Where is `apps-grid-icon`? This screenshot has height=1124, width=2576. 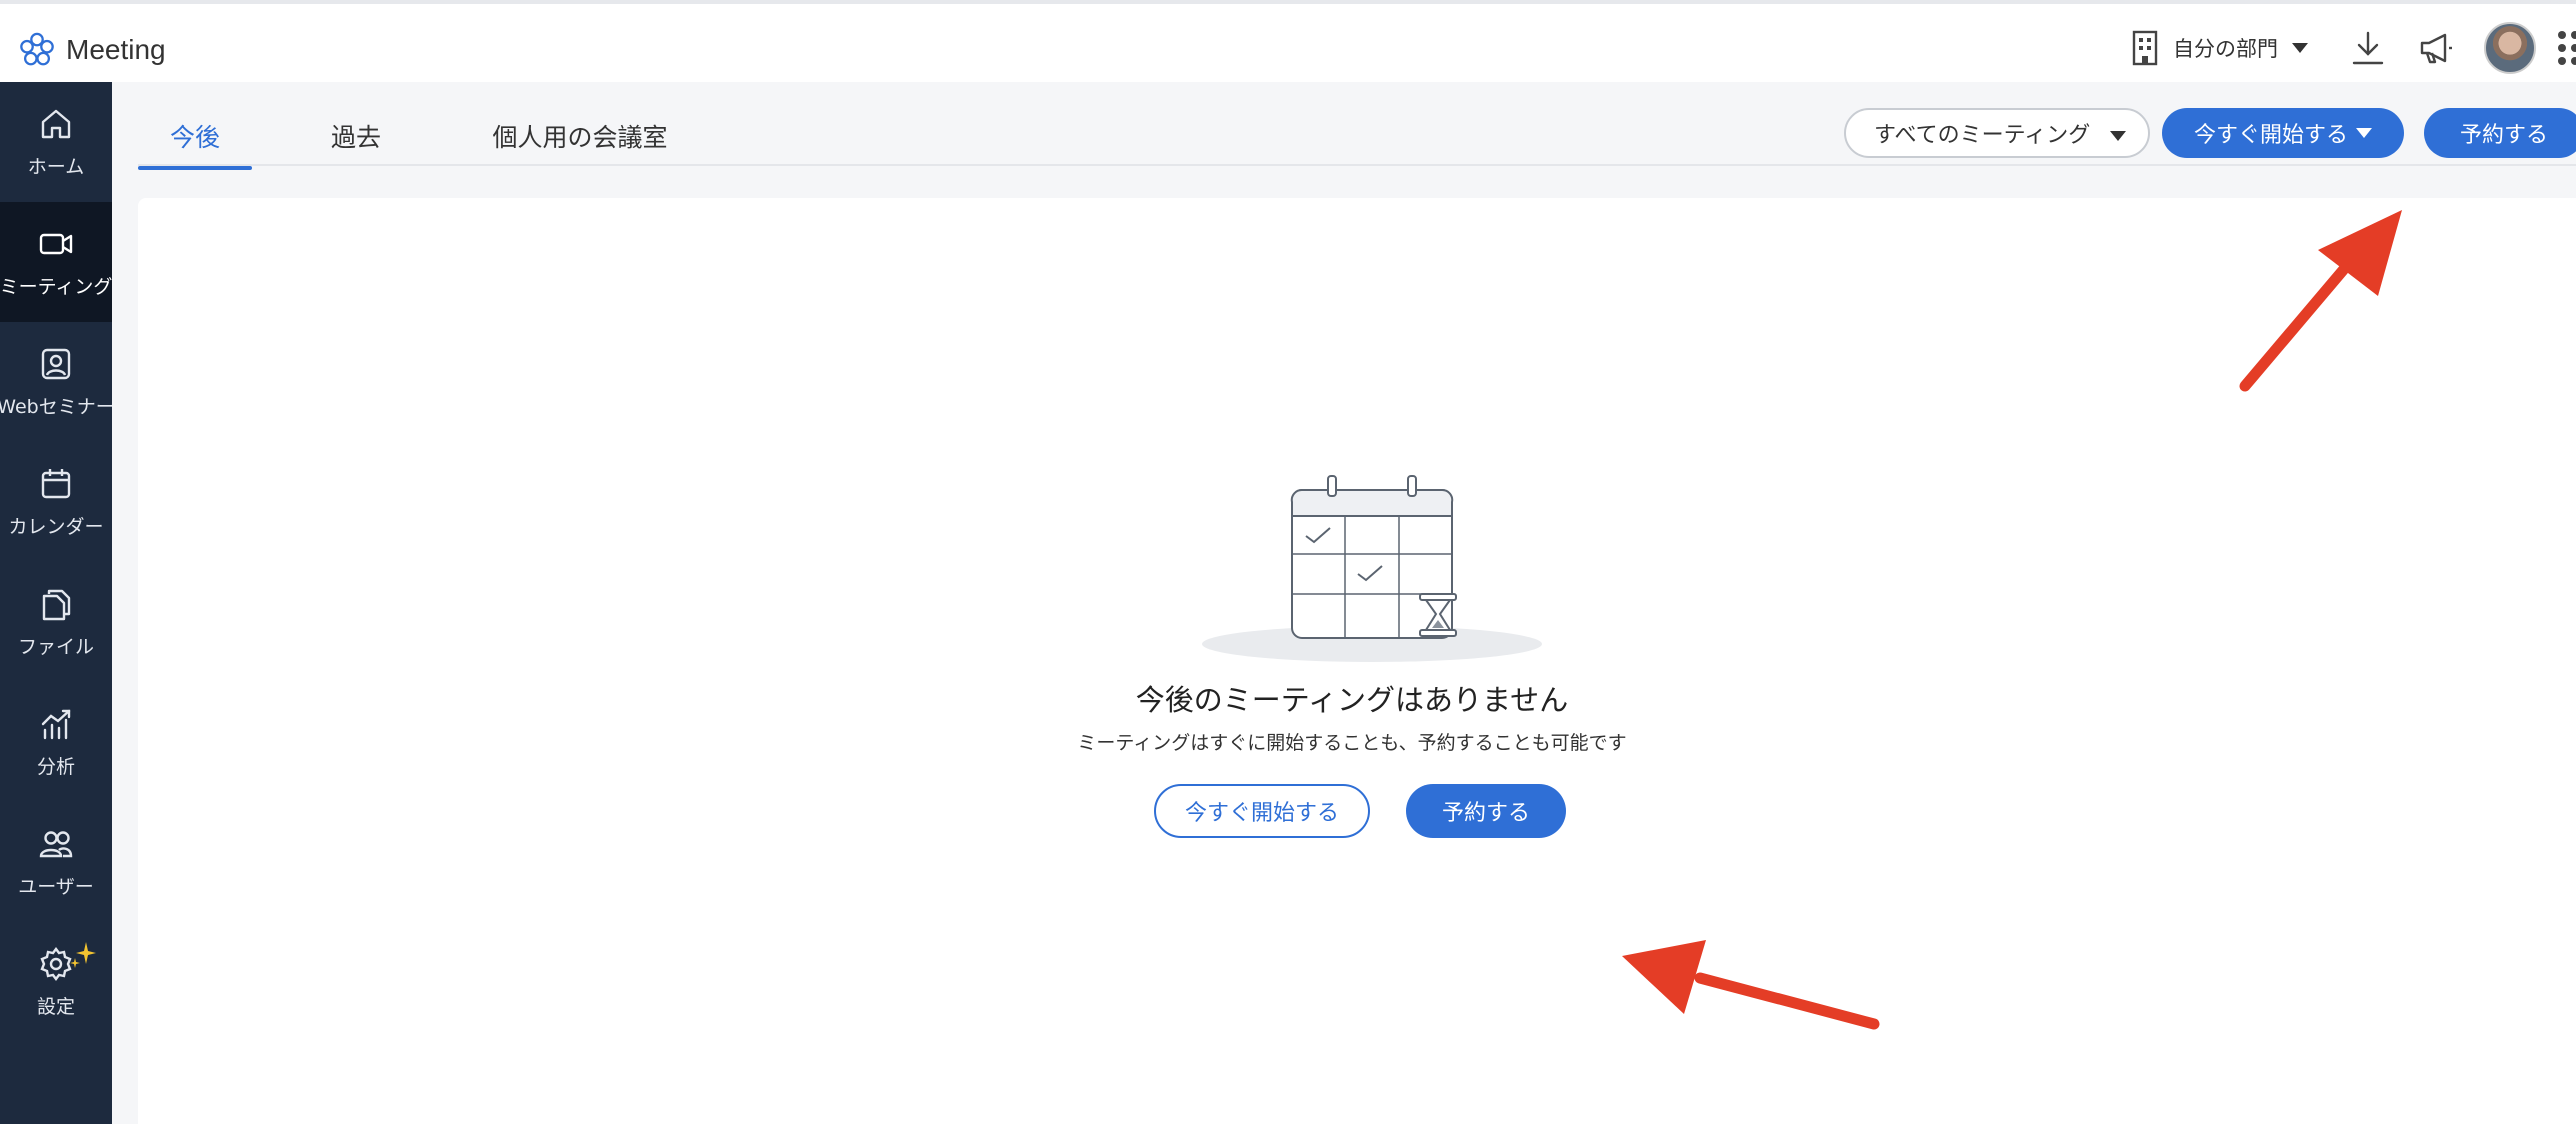 apps-grid-icon is located at coordinates (2567, 48).